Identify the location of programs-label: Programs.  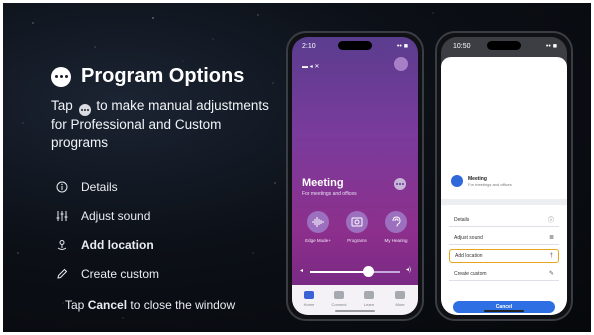
(357, 240).